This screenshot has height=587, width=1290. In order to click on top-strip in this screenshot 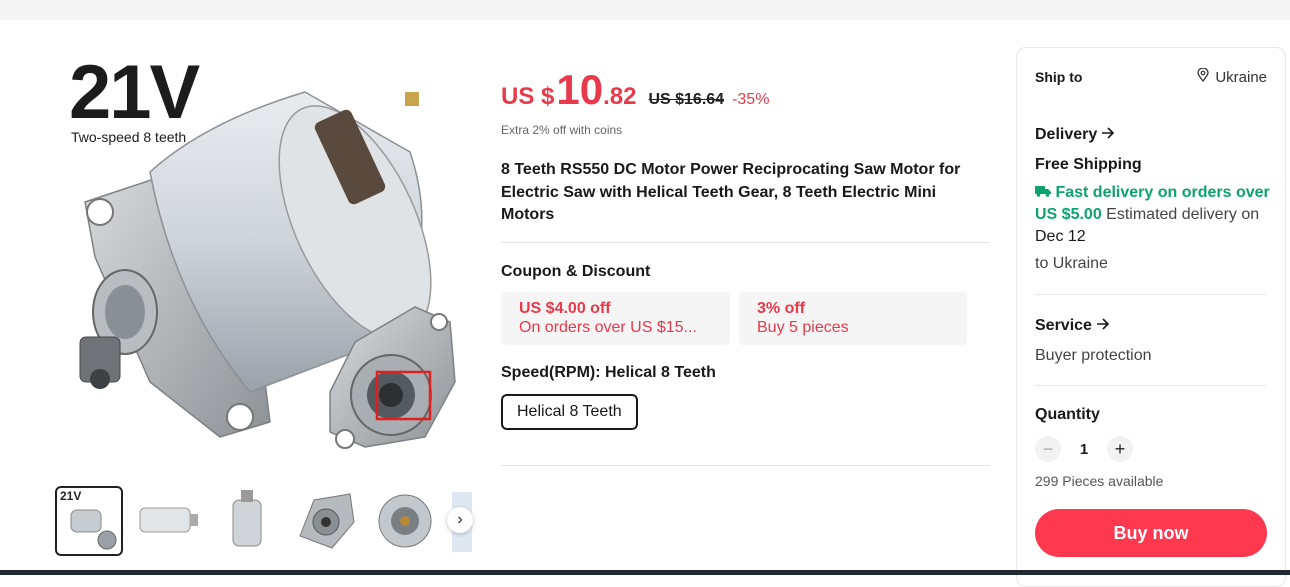, I will do `click(645, 10)`.